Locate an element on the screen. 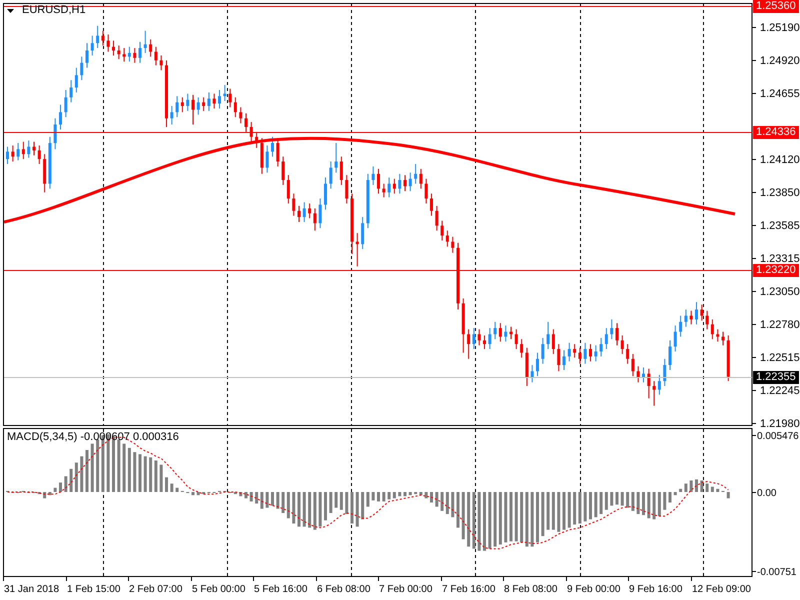 The image size is (800, 600). price-label: 1.22780 is located at coordinates (780, 325).